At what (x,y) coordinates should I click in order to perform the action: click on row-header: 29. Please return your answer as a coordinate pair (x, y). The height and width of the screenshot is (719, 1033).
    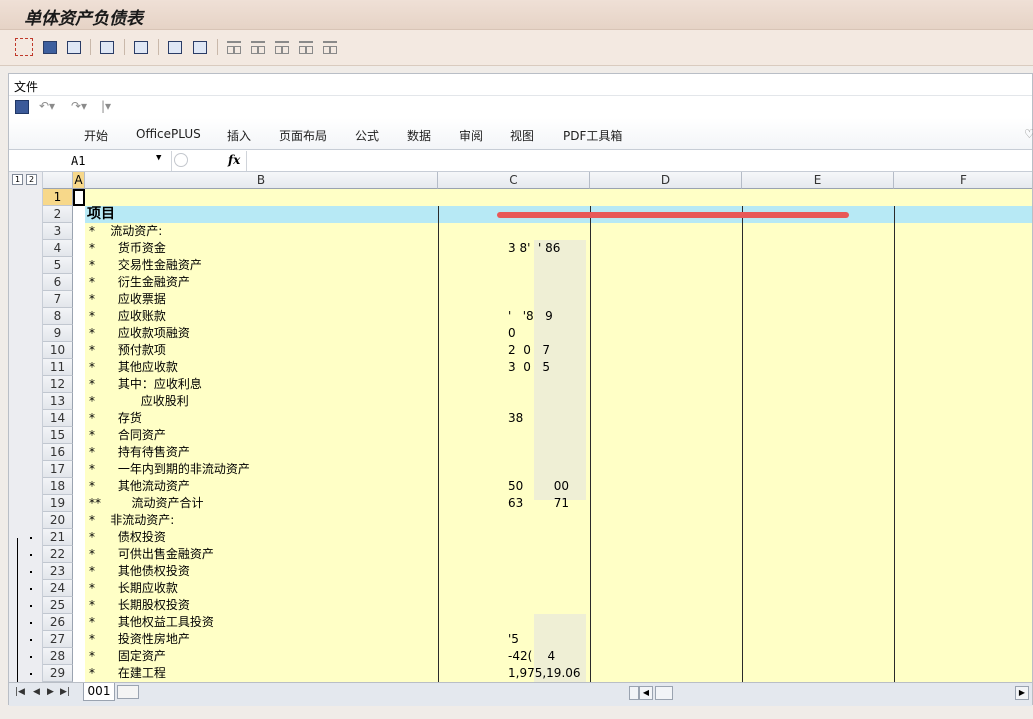
    Looking at the image, I should click on (58, 673).